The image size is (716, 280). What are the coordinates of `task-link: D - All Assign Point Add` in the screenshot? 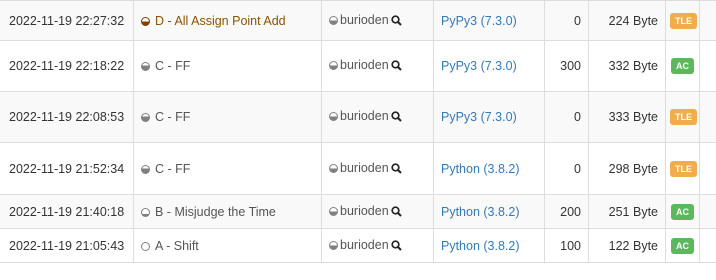 It's located at (220, 21).